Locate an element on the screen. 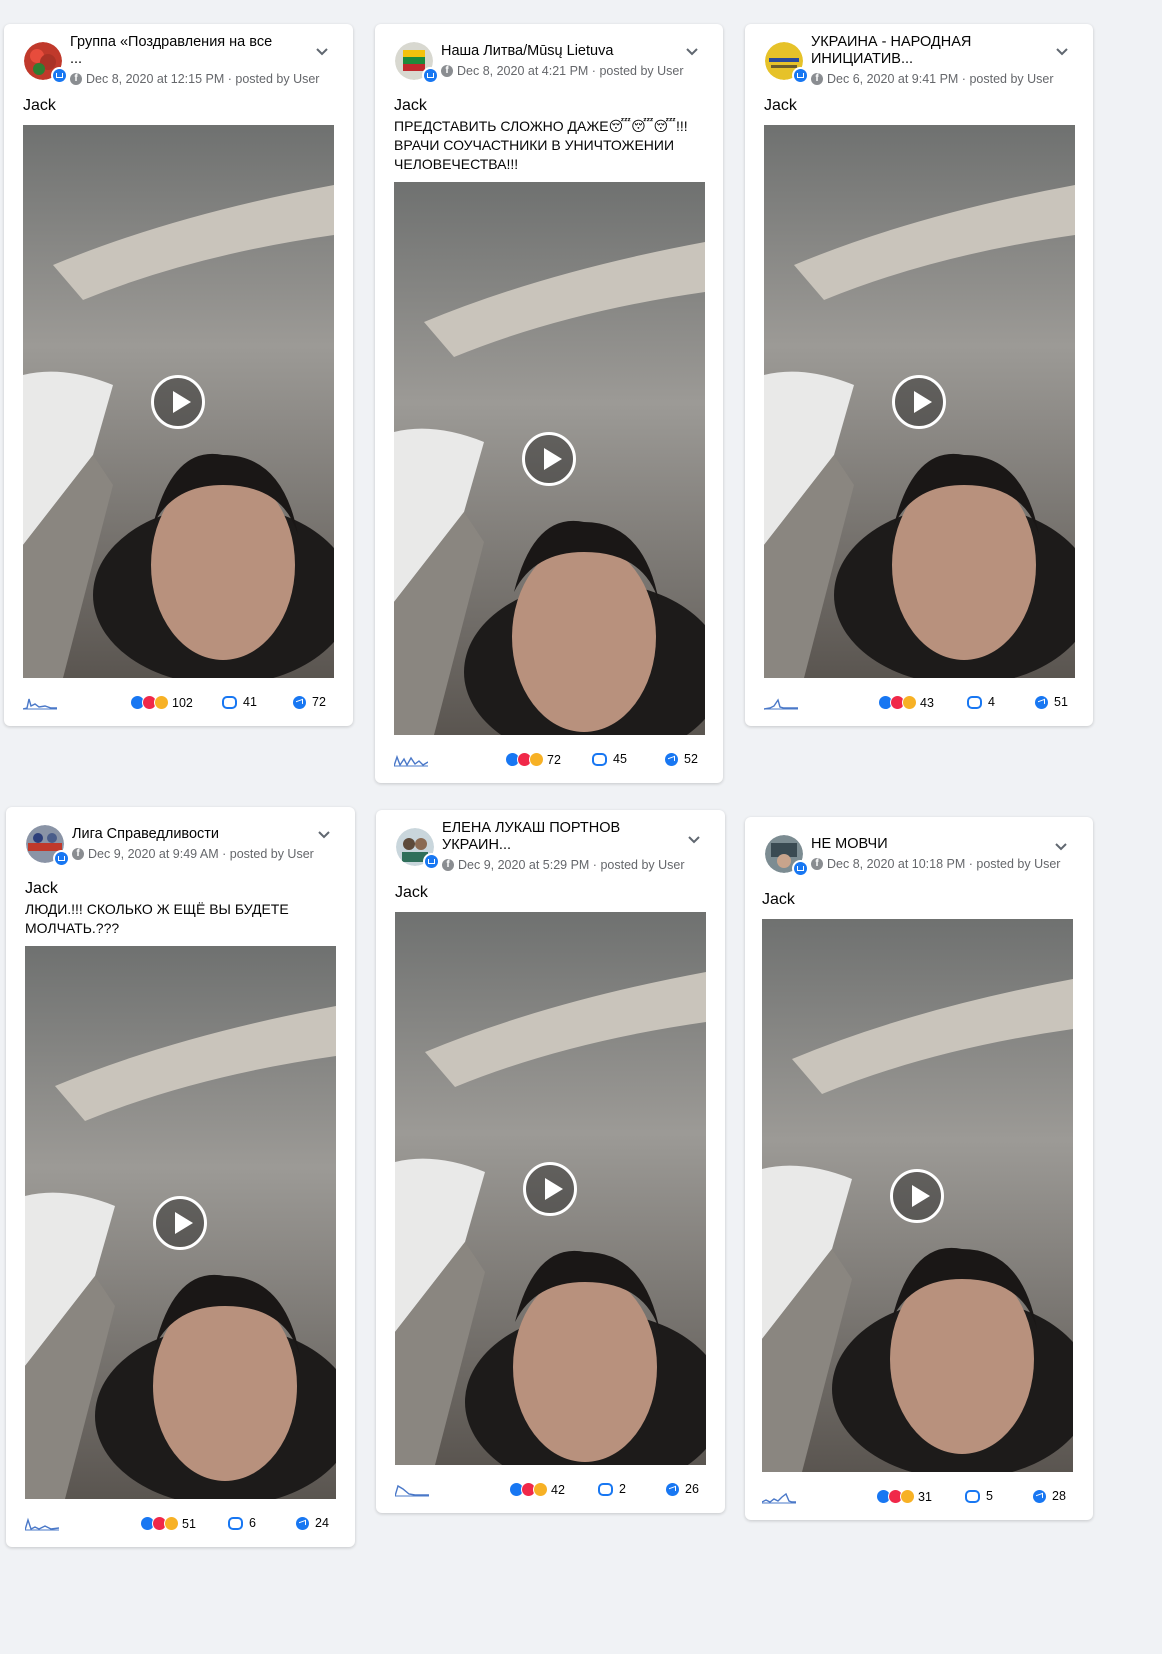 The width and height of the screenshot is (1162, 1654). reactions-count: 42 is located at coordinates (537, 1489).